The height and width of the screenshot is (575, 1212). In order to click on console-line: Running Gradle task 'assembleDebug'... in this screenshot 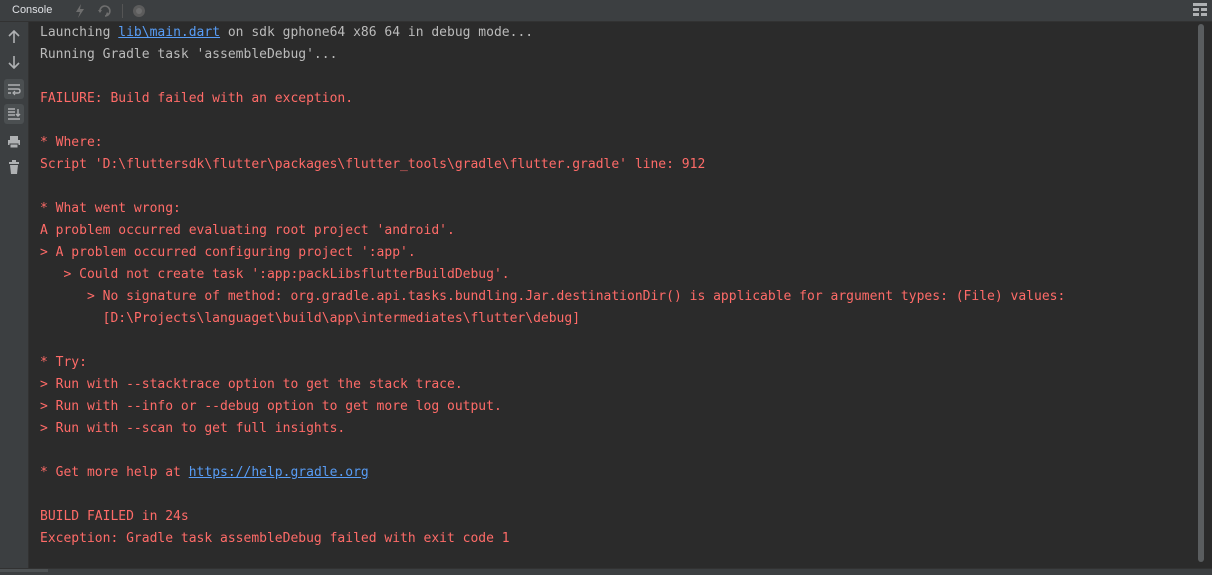, I will do `click(189, 54)`.